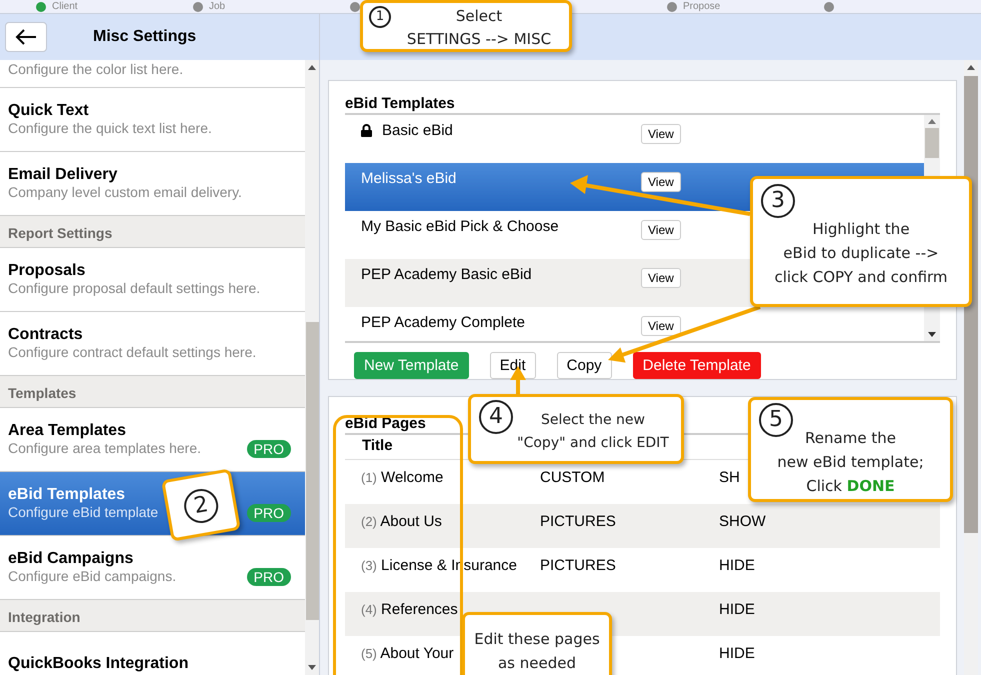 The height and width of the screenshot is (675, 981). Describe the element at coordinates (377, 445) in the screenshot. I see `column-header: Title` at that location.